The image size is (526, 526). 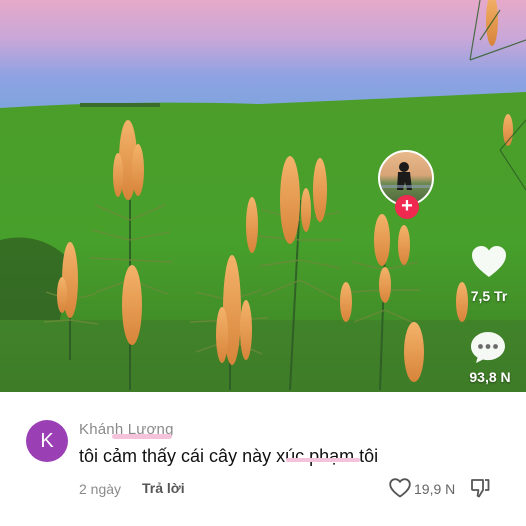 What do you see at coordinates (229, 456) in the screenshot?
I see `comment-text: tôi cảm thấy cái cây này xúc phạm tôi` at bounding box center [229, 456].